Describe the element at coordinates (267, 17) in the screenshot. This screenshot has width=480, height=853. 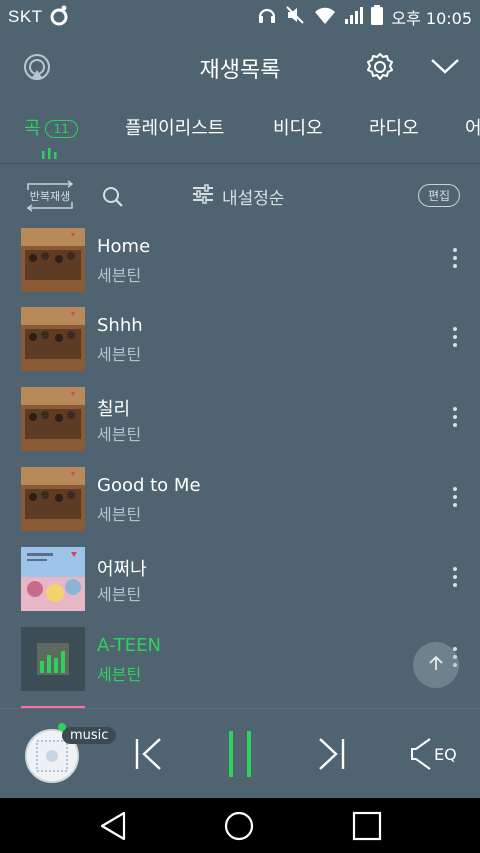
I see `headset-icon` at that location.